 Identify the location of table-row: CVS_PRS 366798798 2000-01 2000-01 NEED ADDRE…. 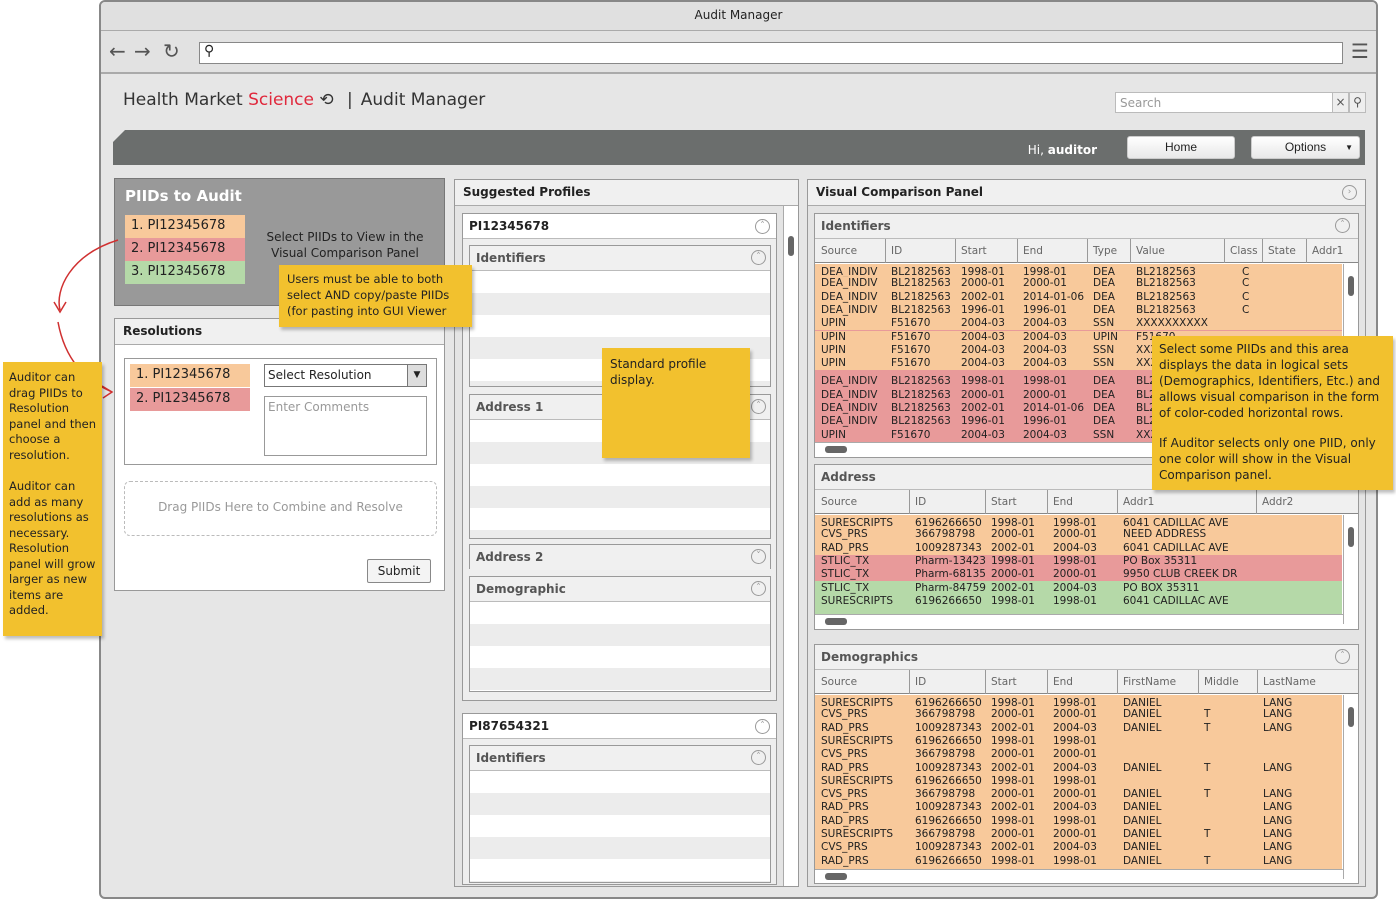
(1078, 535).